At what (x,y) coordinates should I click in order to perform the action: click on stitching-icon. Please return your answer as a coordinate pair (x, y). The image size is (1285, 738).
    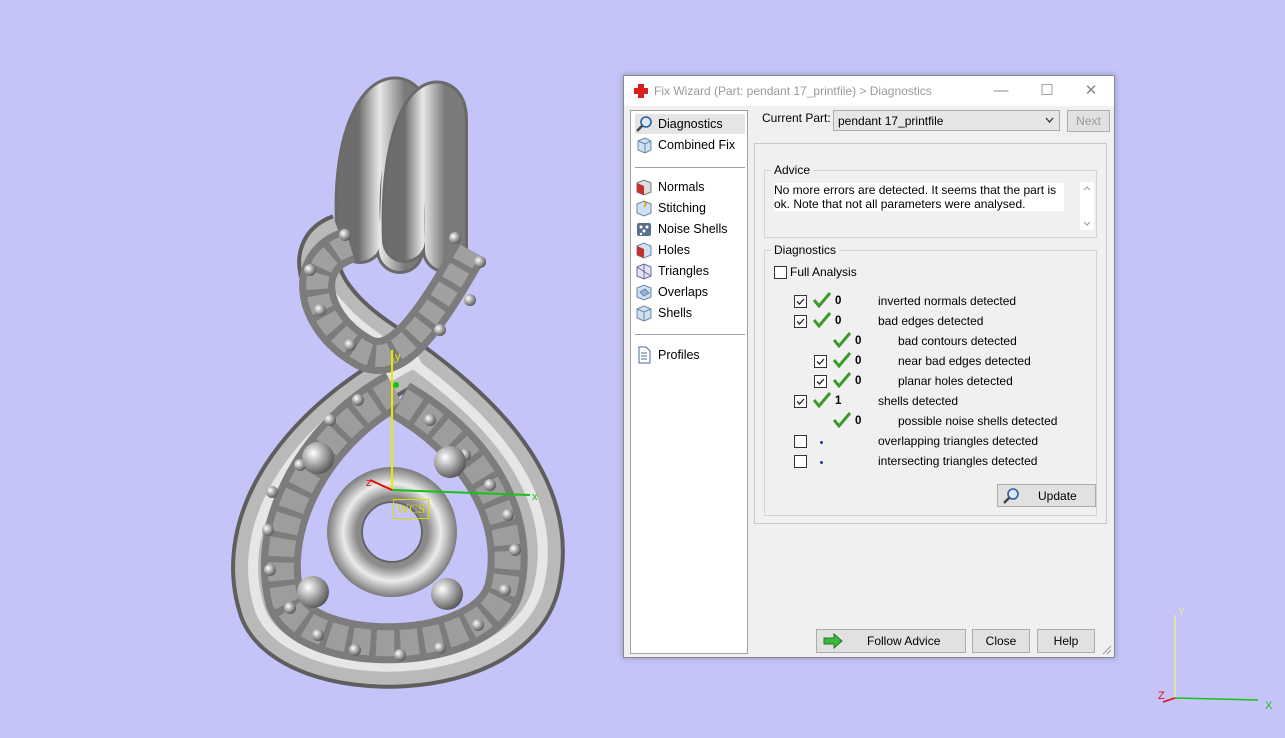
    Looking at the image, I should click on (644, 208).